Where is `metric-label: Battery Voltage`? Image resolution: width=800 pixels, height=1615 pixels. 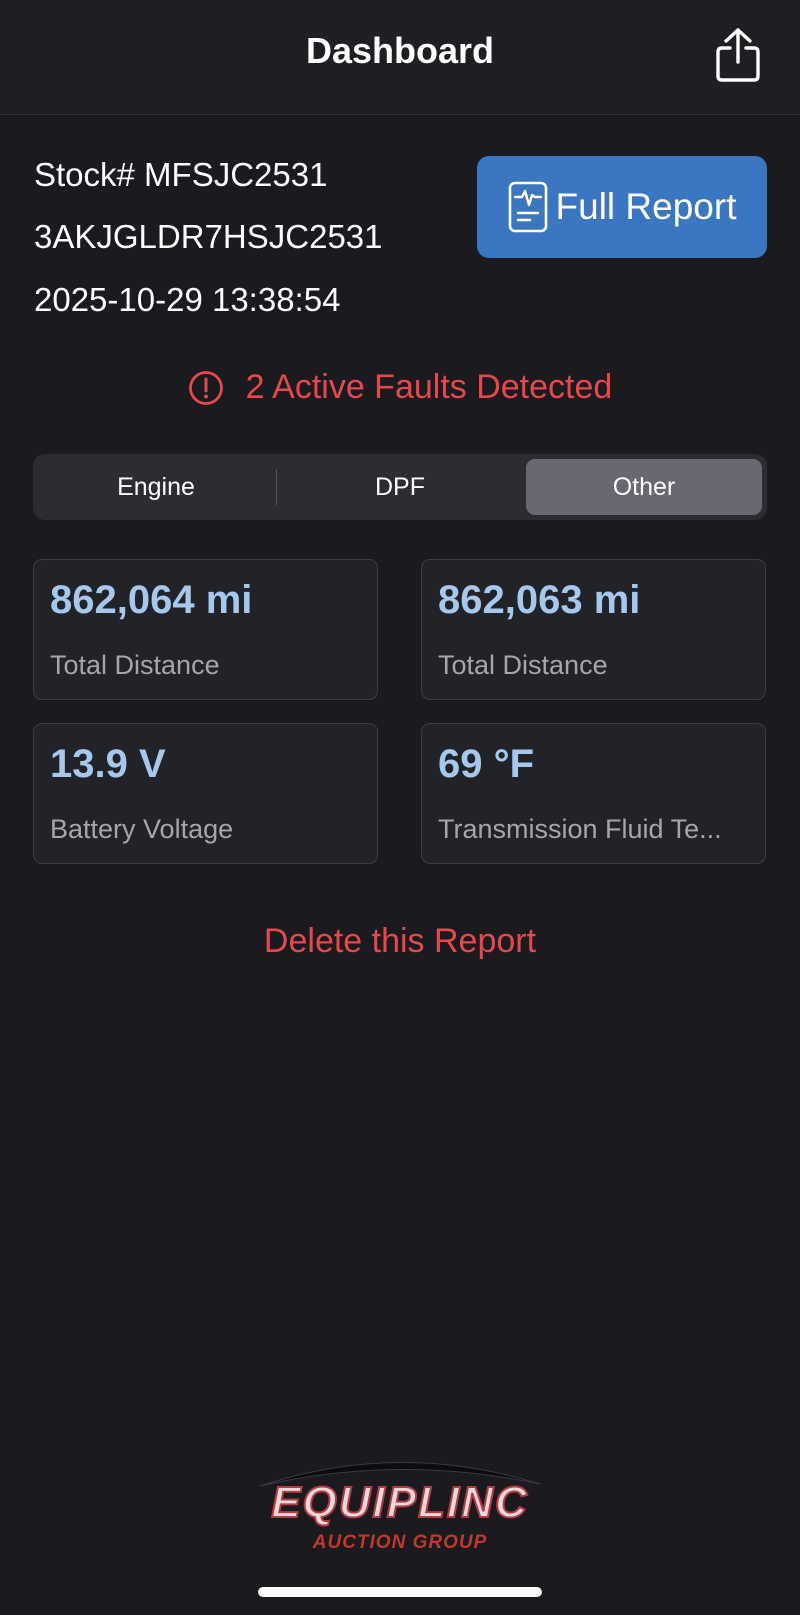
metric-label: Battery Voltage is located at coordinates (142, 829).